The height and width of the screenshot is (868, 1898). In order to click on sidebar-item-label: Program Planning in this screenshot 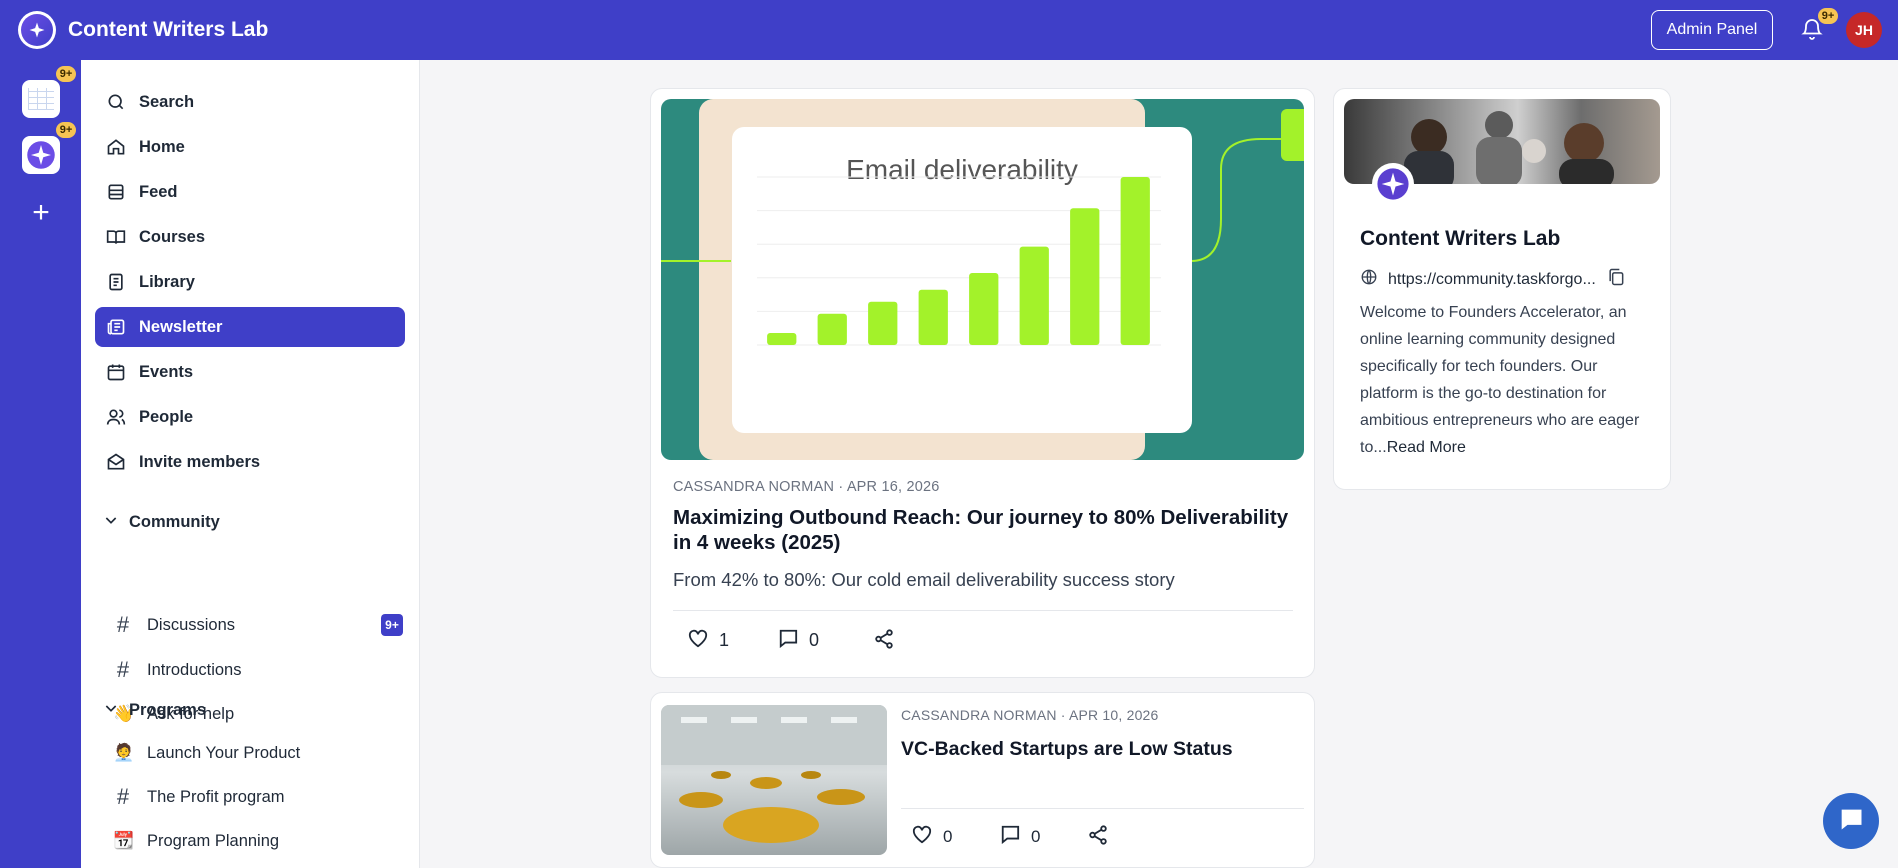, I will do `click(213, 840)`.